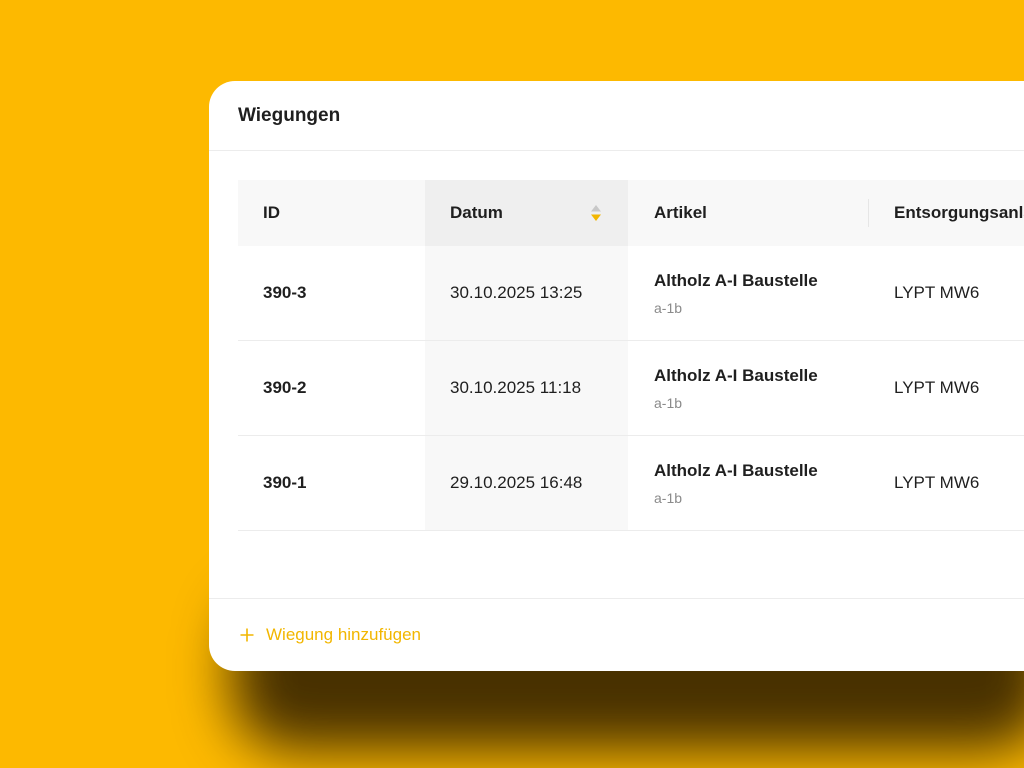 The image size is (1024, 768). Describe the element at coordinates (526, 388) in the screenshot. I see `cell-datum: 30.10.2025 11:18` at that location.